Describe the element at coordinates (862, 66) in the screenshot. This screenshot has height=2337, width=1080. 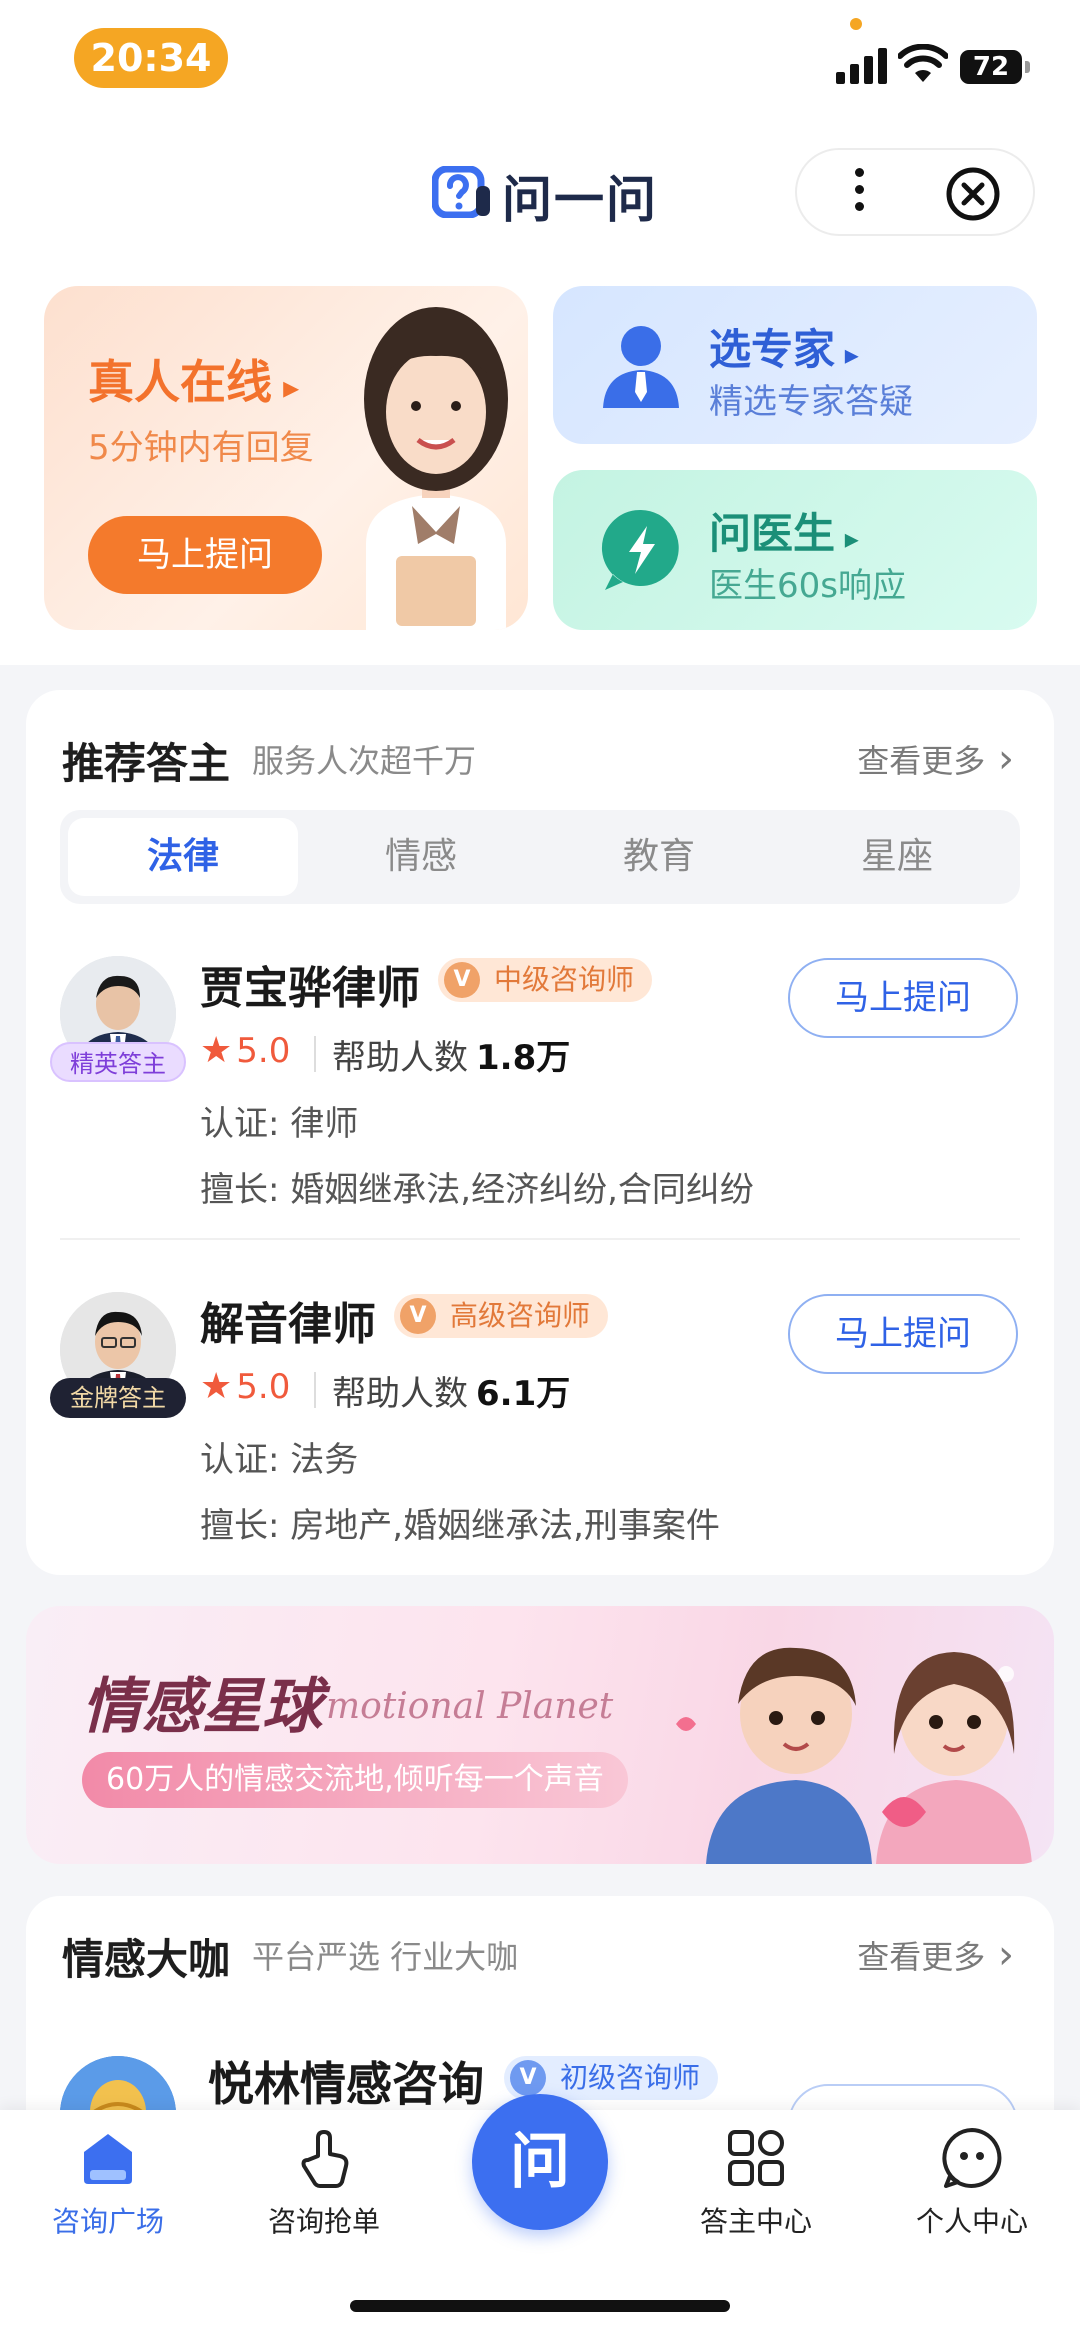
I see `cellular-signal-icon` at that location.